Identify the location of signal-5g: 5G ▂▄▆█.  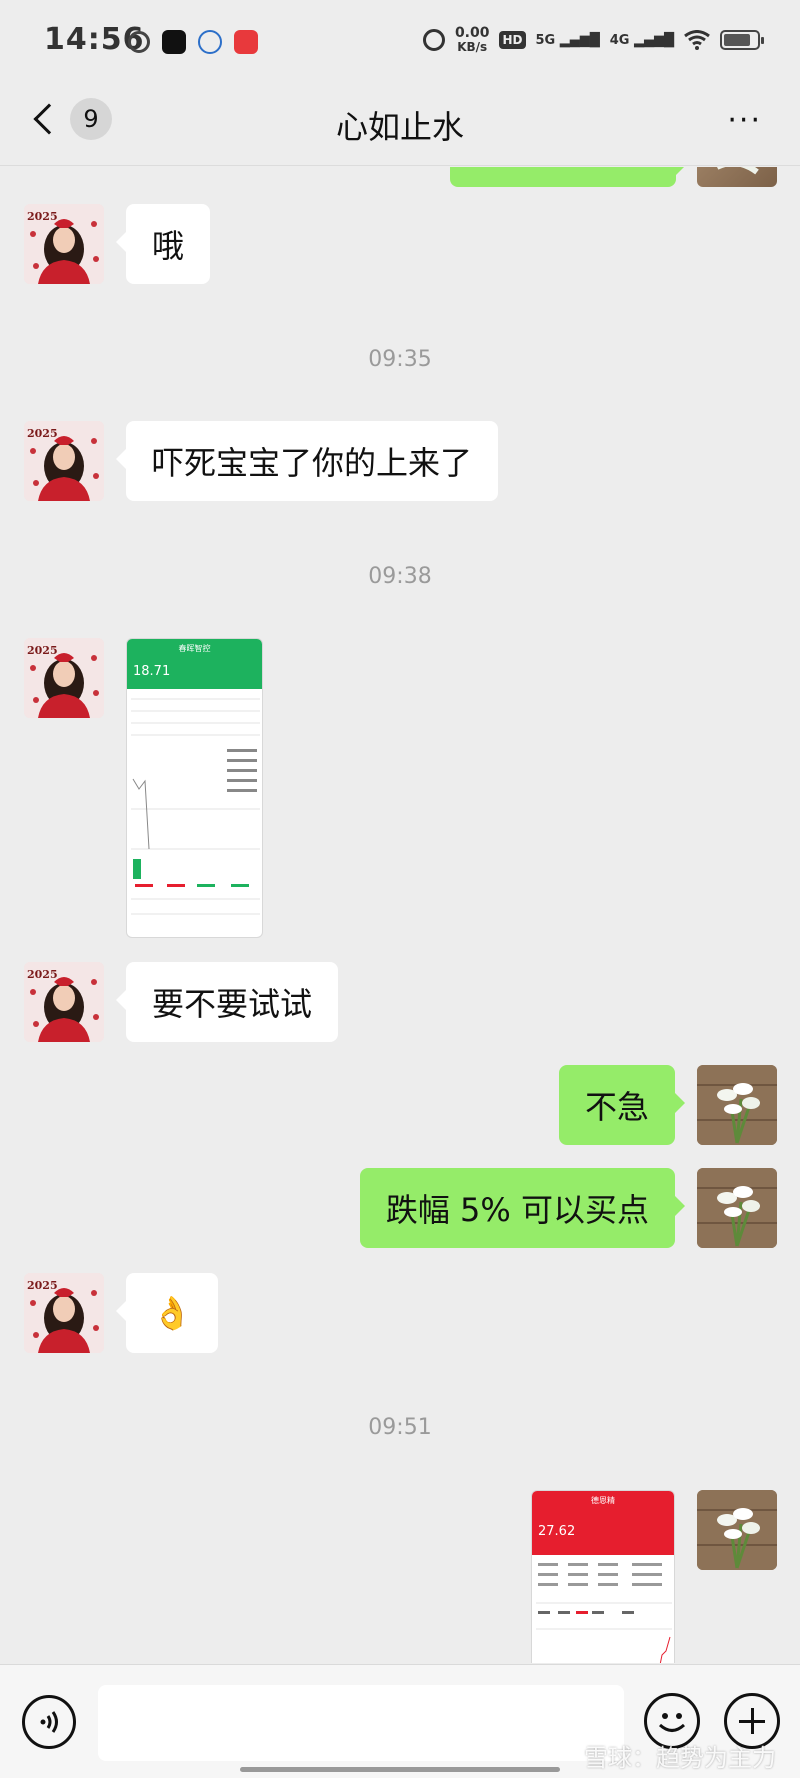
(567, 40).